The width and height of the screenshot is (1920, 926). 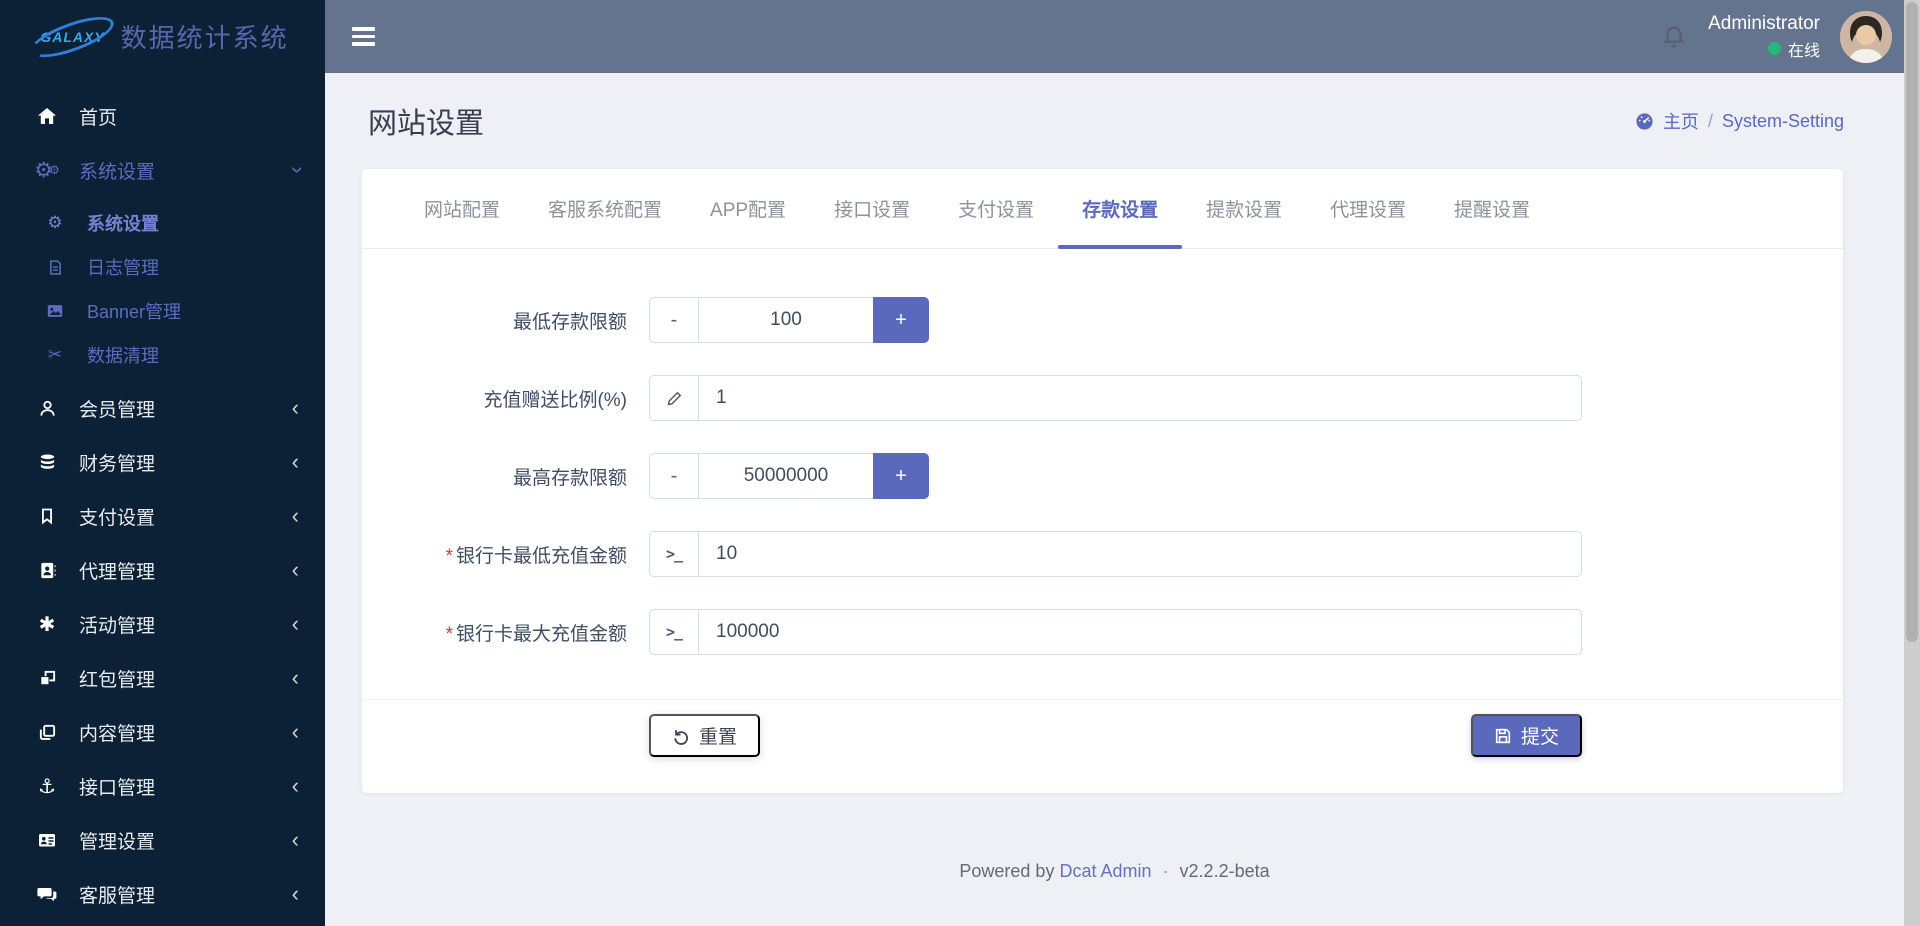 What do you see at coordinates (1526, 735) in the screenshot?
I see `submit-button: 提交` at bounding box center [1526, 735].